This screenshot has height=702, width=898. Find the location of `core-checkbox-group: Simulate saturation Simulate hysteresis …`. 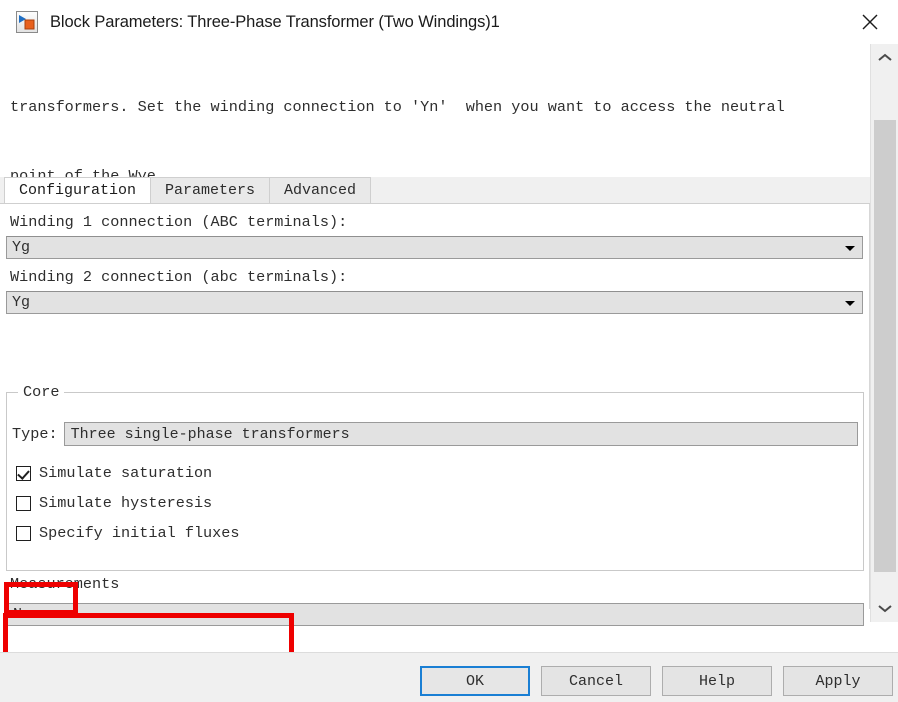

core-checkbox-group: Simulate saturation Simulate hysteresis … is located at coordinates (128, 503).